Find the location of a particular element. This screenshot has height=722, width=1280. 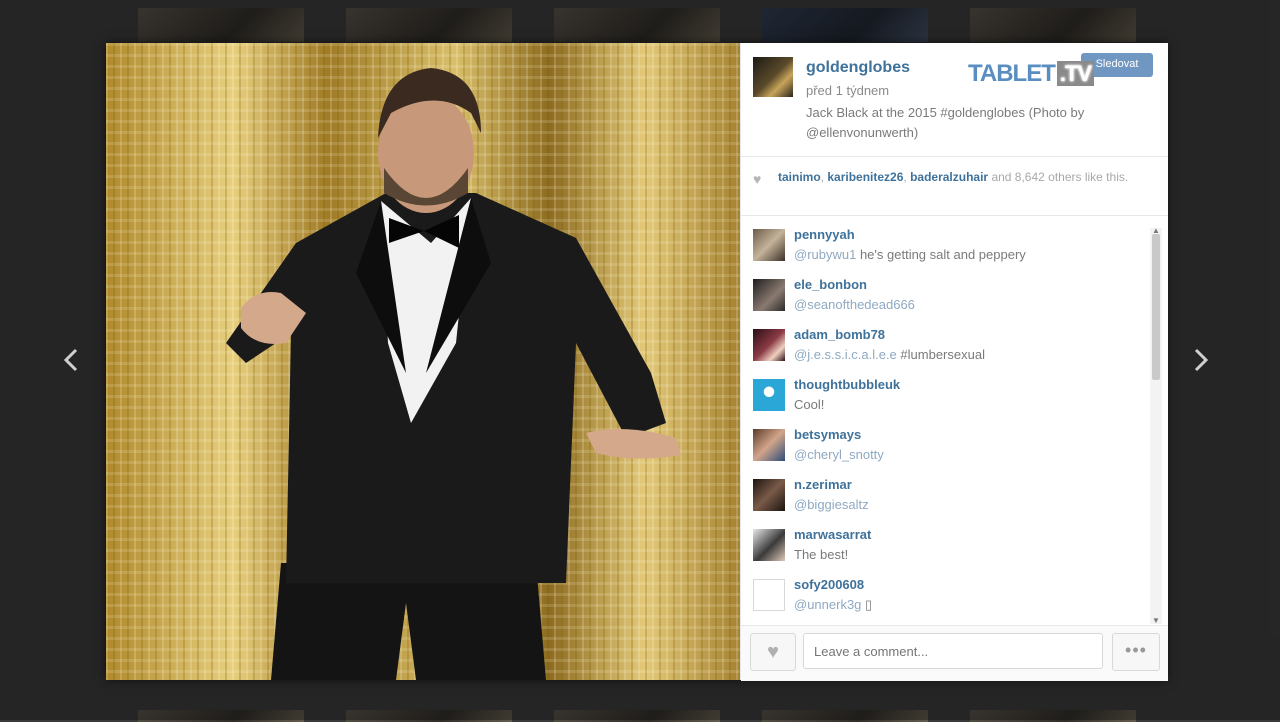

comment-text: @j.e.s.s.i.c.a.l.e.e #lumbersexual is located at coordinates (889, 354).